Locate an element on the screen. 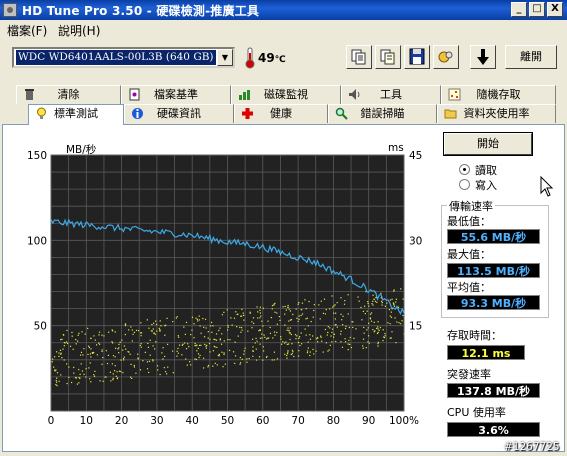  tab-benchmark: 標準測試 is located at coordinates (76, 114).